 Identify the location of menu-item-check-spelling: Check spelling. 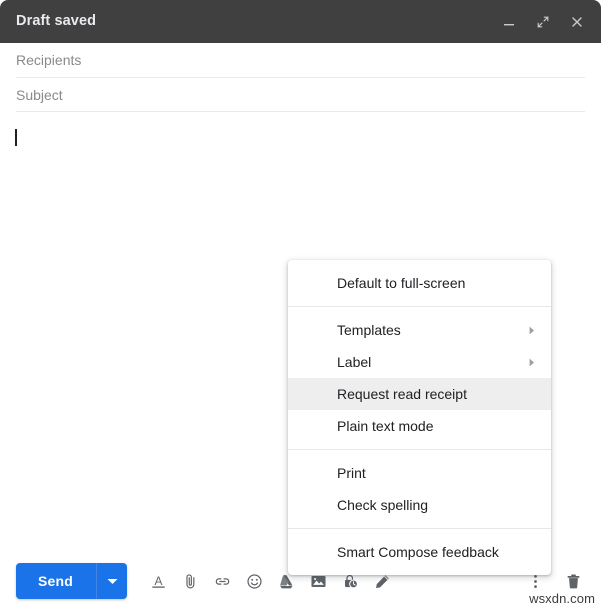
(419, 505).